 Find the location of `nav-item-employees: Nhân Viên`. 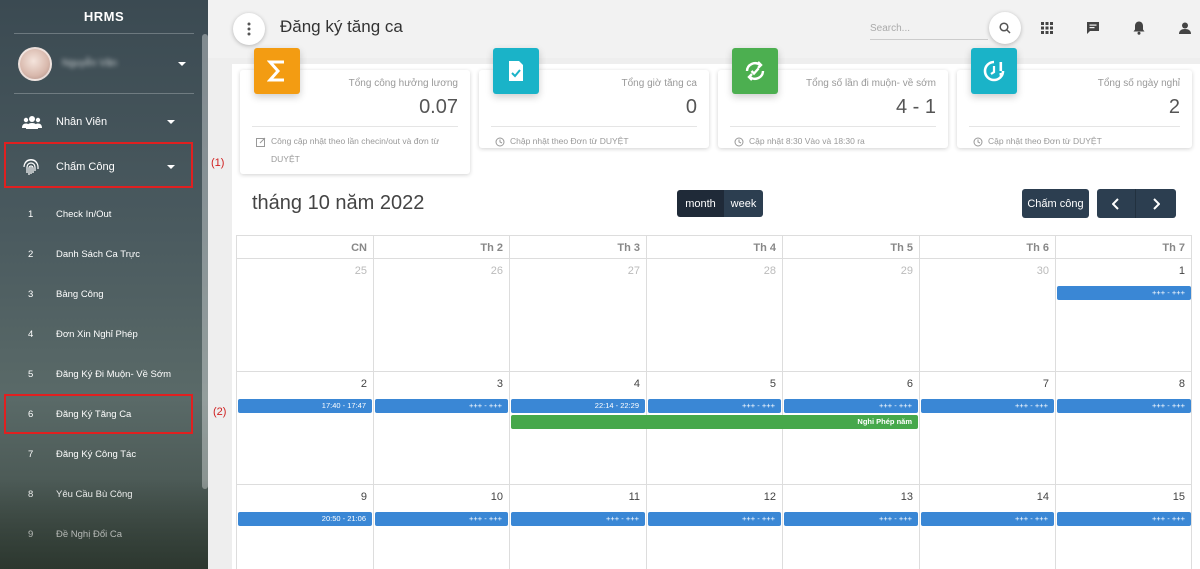

nav-item-employees: Nhân Viên is located at coordinates (100, 122).